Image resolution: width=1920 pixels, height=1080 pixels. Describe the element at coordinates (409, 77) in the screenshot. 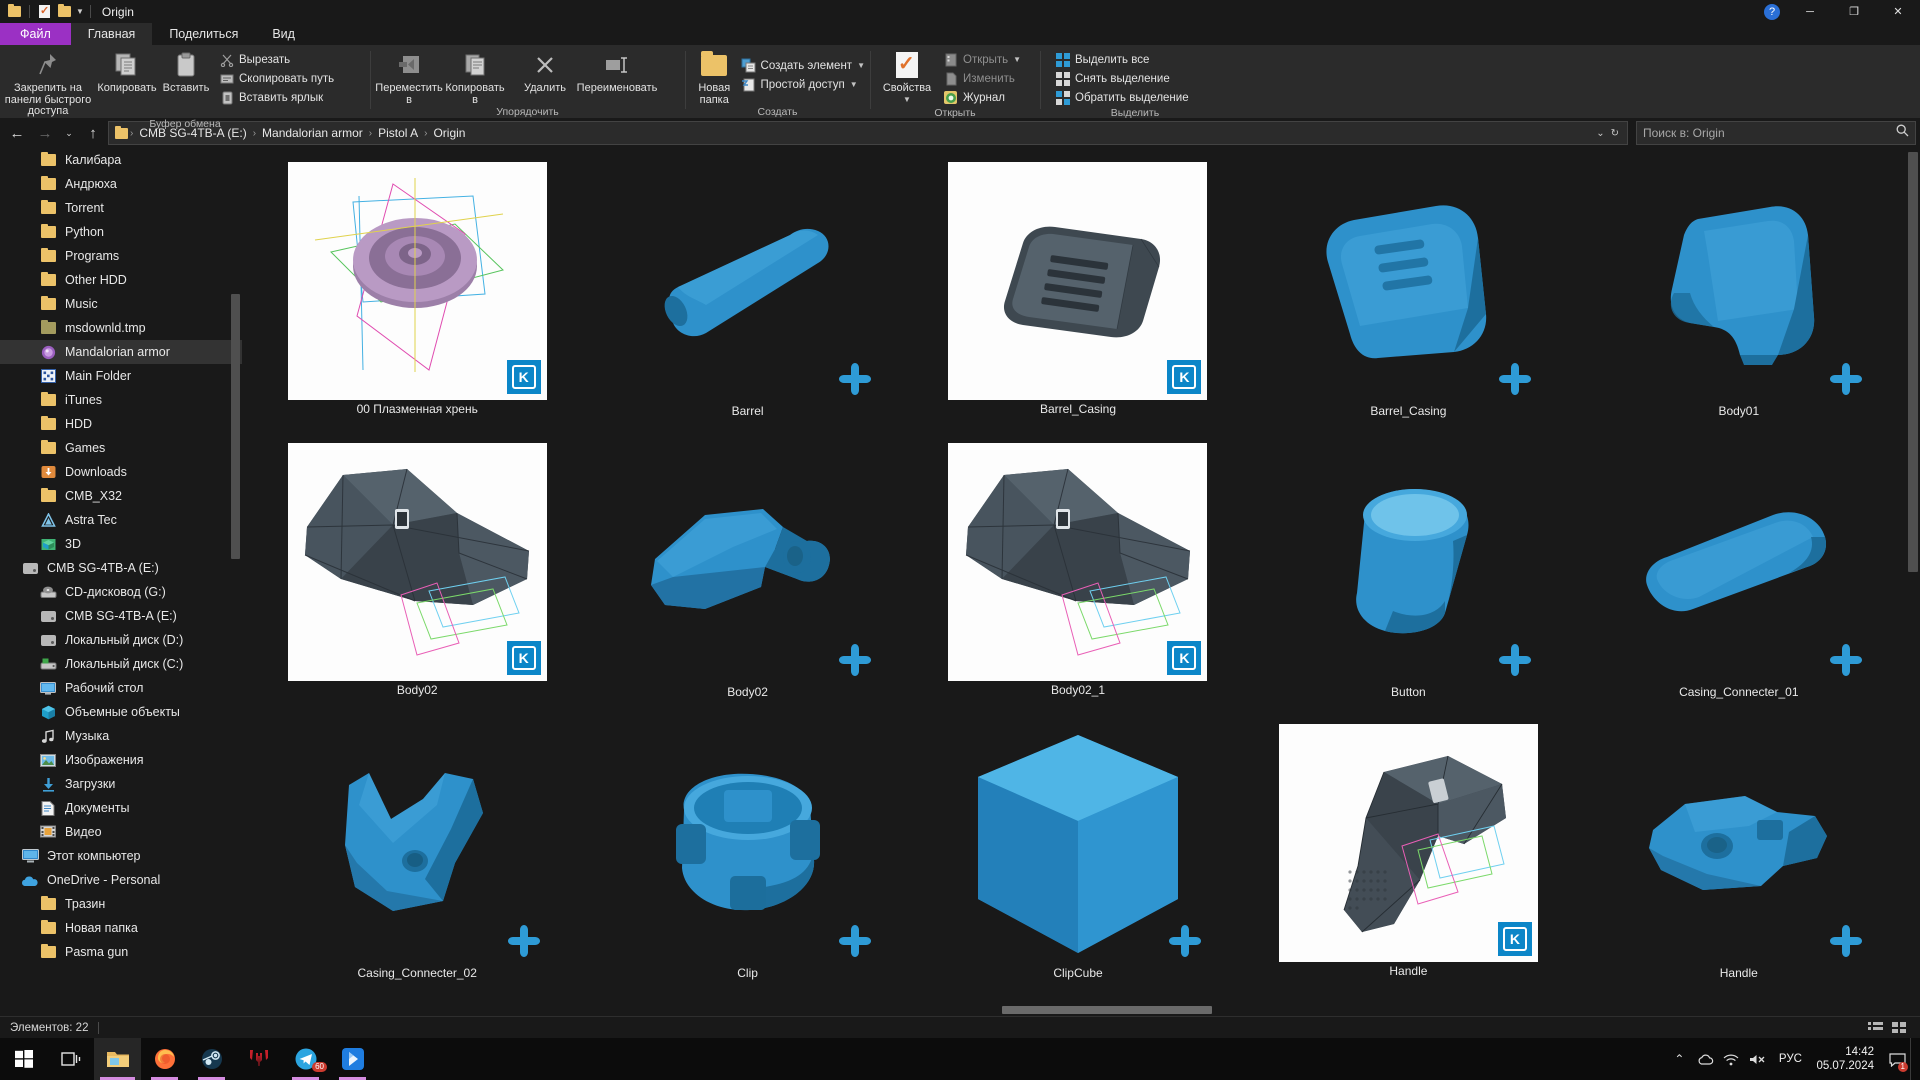

I see `move-to-button: Переместить в` at that location.